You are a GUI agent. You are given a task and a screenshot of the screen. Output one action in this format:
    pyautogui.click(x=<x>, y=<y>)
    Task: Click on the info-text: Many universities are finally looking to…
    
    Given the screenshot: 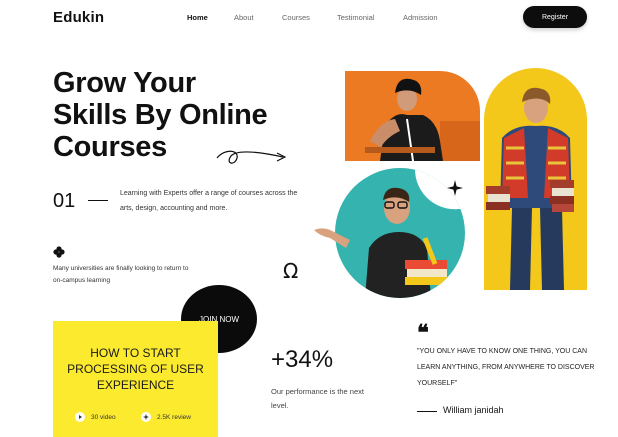 What is the action you would take?
    pyautogui.click(x=121, y=274)
    